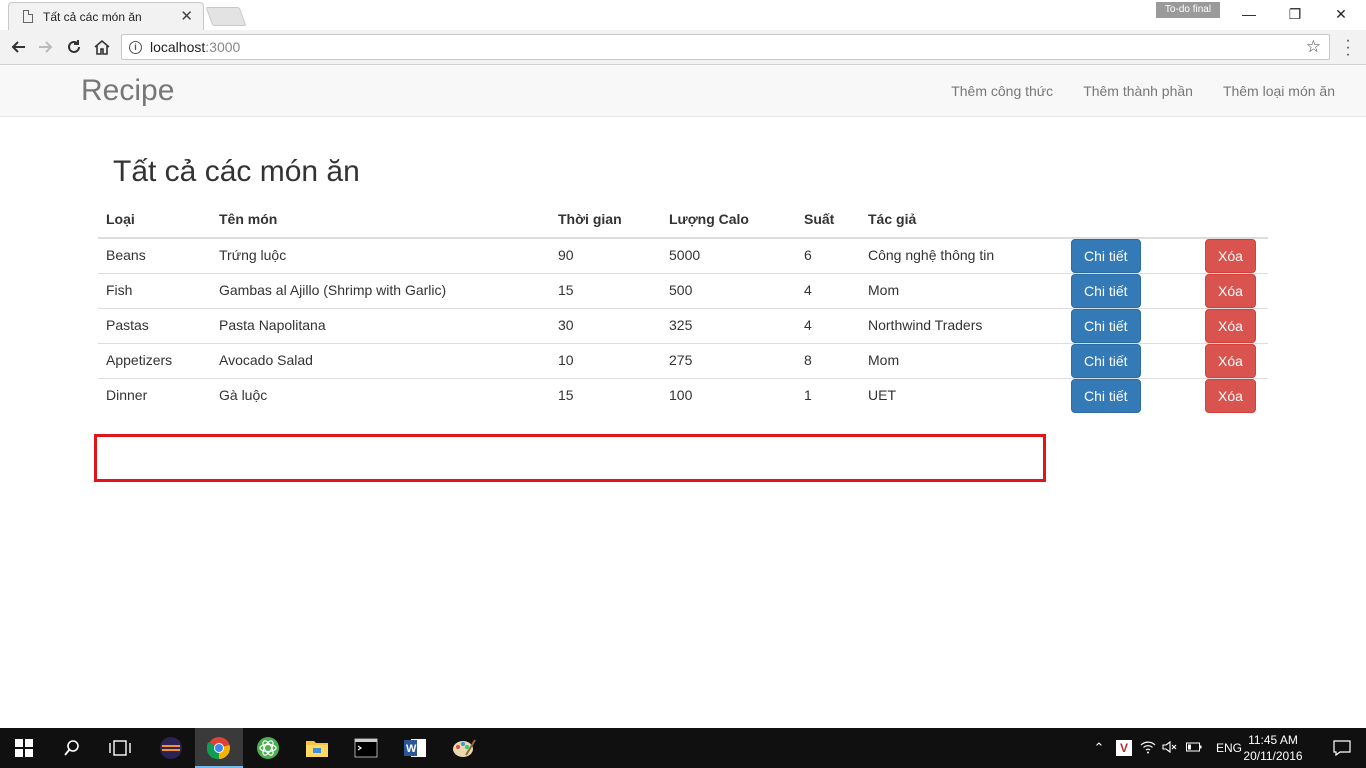 The image size is (1366, 768). Describe the element at coordinates (728, 219) in the screenshot. I see `col-calories: Lượng Calo` at that location.